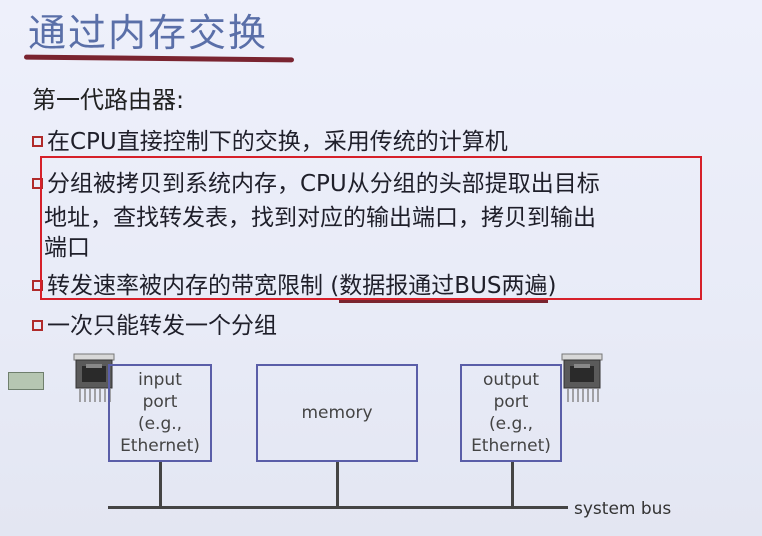 The height and width of the screenshot is (536, 762). Describe the element at coordinates (160, 402) in the screenshot. I see `input-port-label-2: port` at that location.